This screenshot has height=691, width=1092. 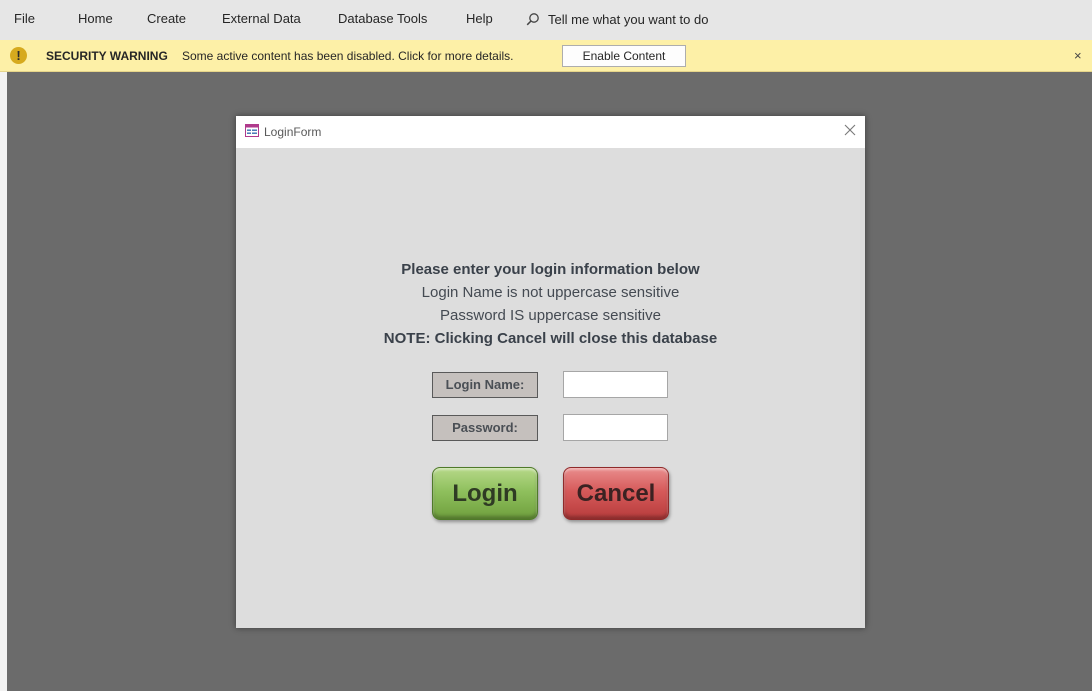 I want to click on warning-icon: !, so click(x=18, y=55).